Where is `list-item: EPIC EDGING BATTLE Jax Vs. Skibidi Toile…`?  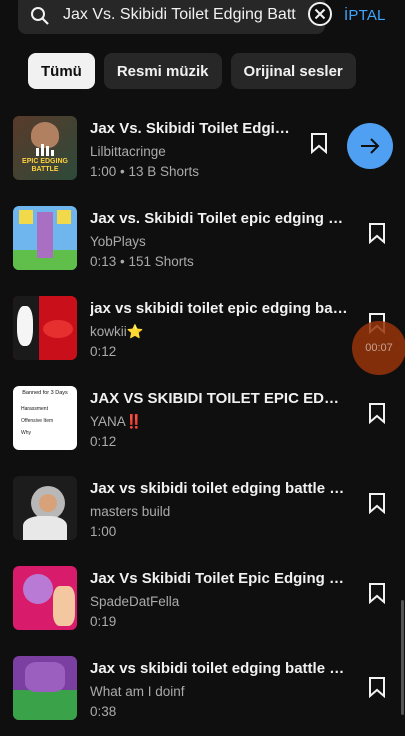
list-item: EPIC EDGING BATTLE Jax Vs. Skibidi Toile… is located at coordinates (202, 156).